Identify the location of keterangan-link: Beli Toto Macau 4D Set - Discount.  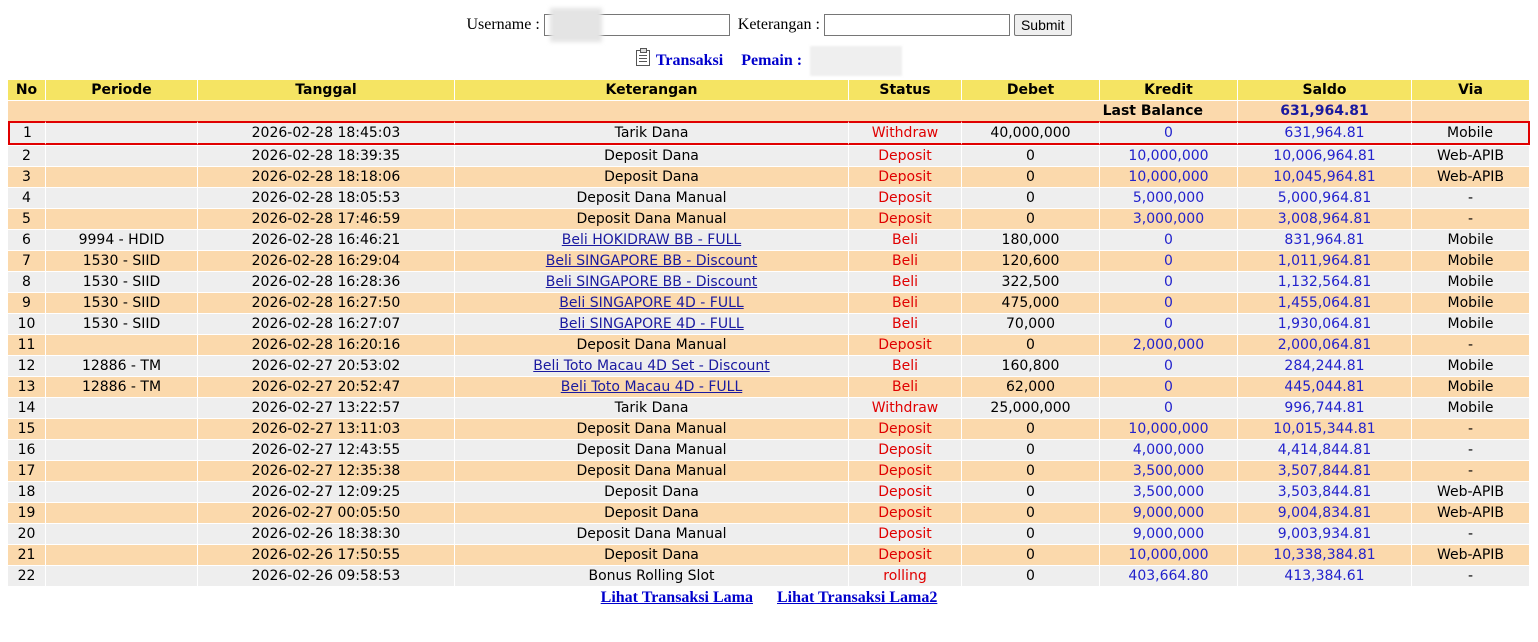
(651, 366).